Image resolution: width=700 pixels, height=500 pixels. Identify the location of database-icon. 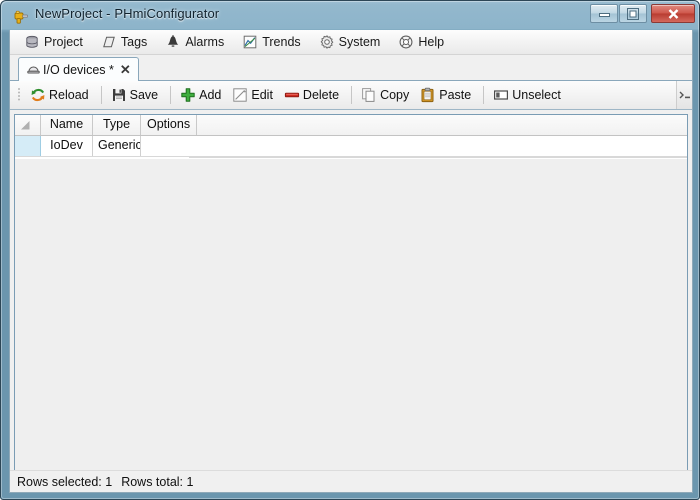
(32, 42).